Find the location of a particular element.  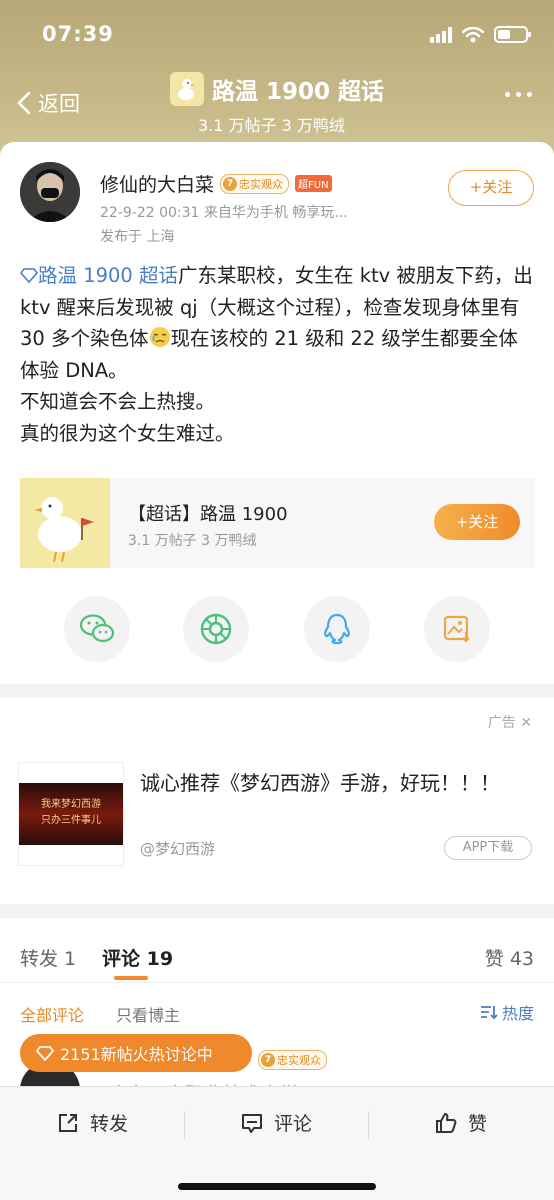

like-button: 赞 is located at coordinates (460, 1122).